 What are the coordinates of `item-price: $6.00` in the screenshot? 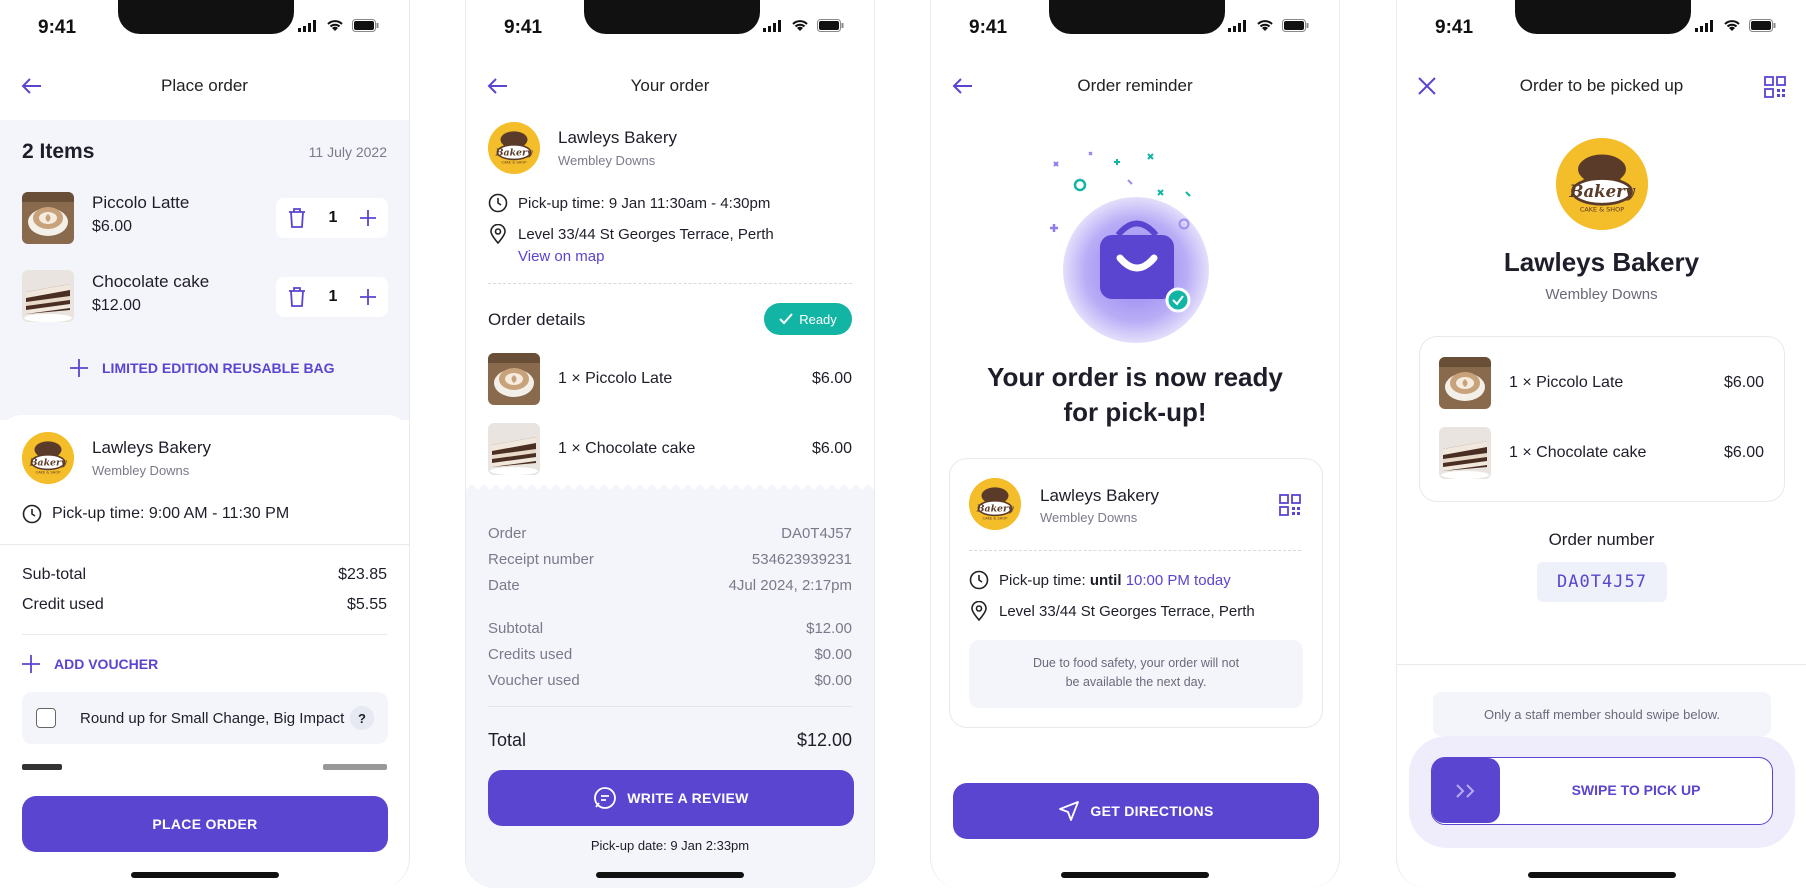 It's located at (1743, 382).